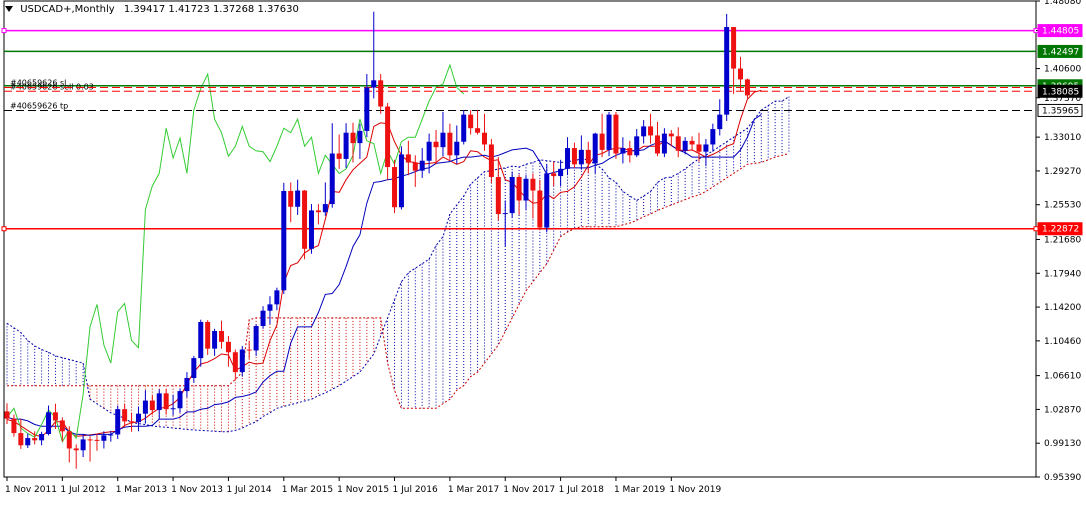 The height and width of the screenshot is (505, 1086). What do you see at coordinates (1062, 206) in the screenshot?
I see `y-tick-label: 1.25530` at bounding box center [1062, 206].